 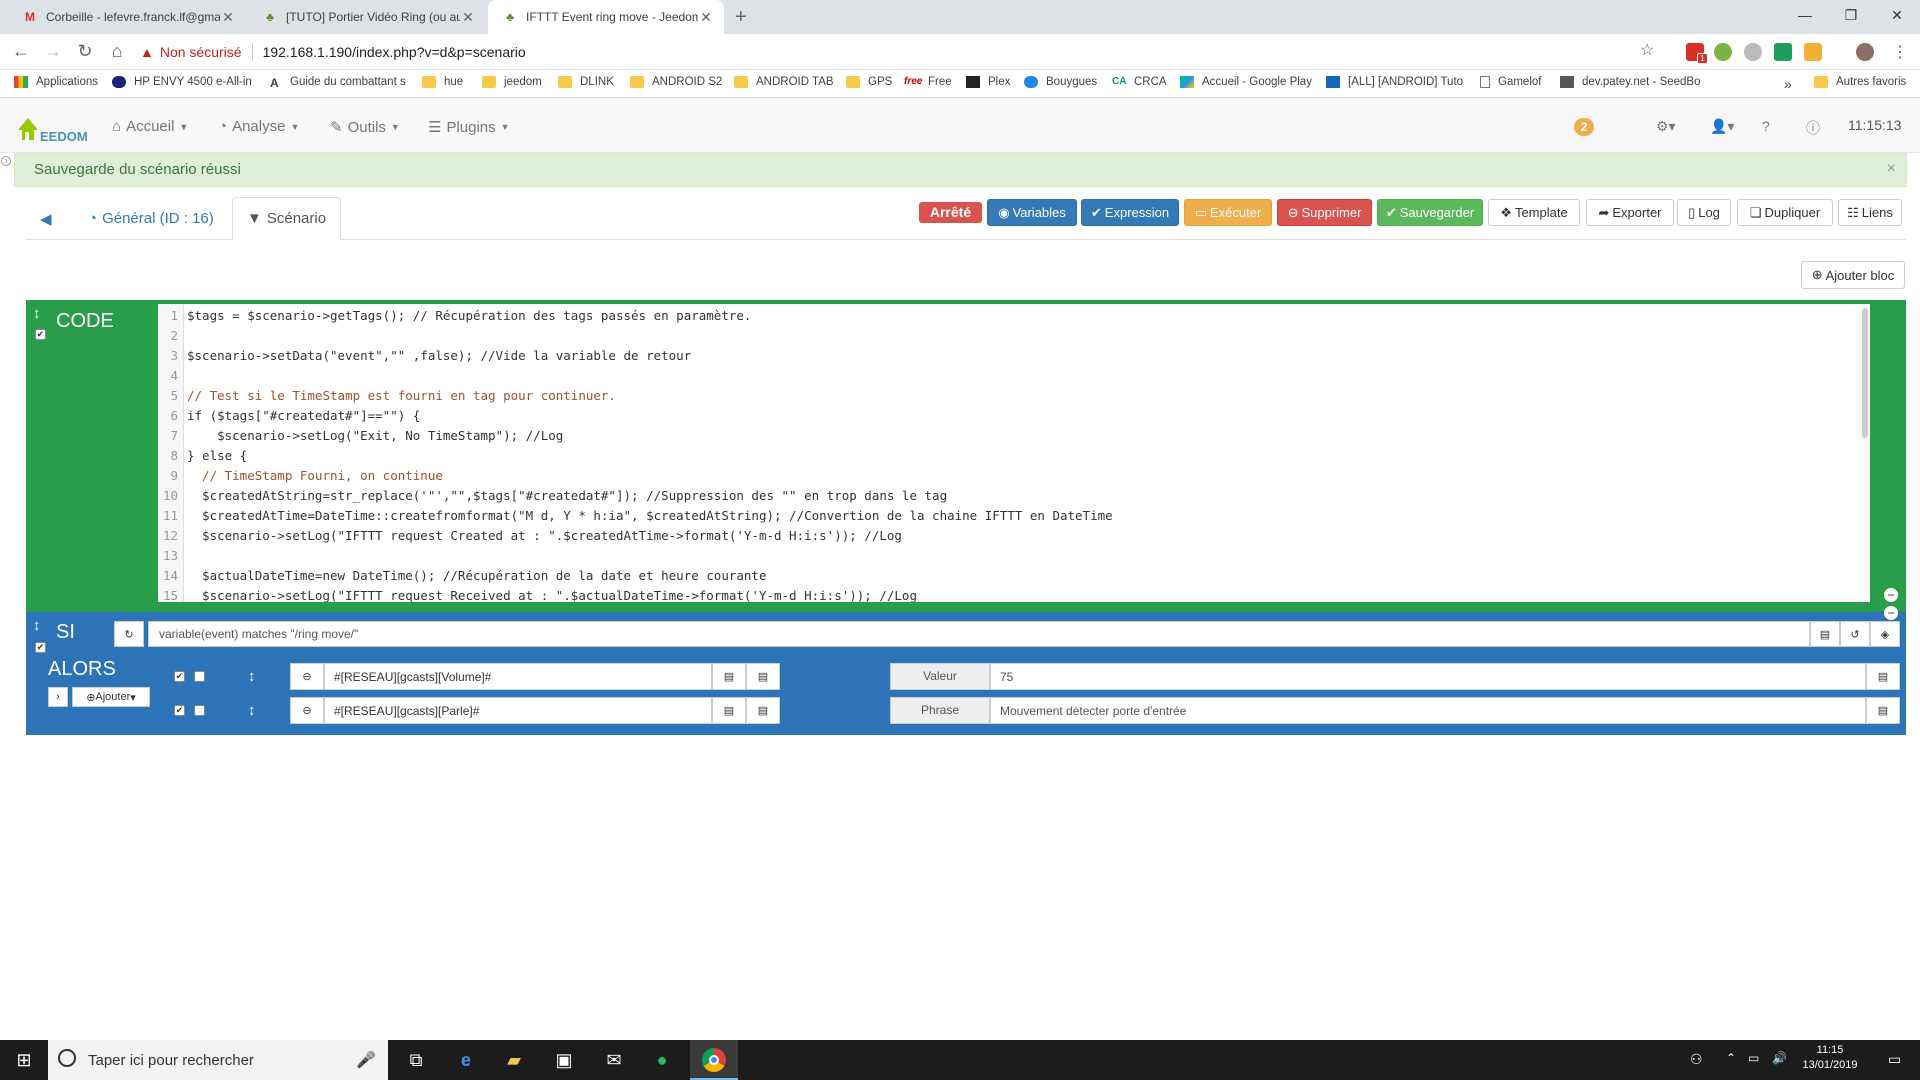 What do you see at coordinates (1630, 212) in the screenshot?
I see `export-button: ➦ Exporter` at bounding box center [1630, 212].